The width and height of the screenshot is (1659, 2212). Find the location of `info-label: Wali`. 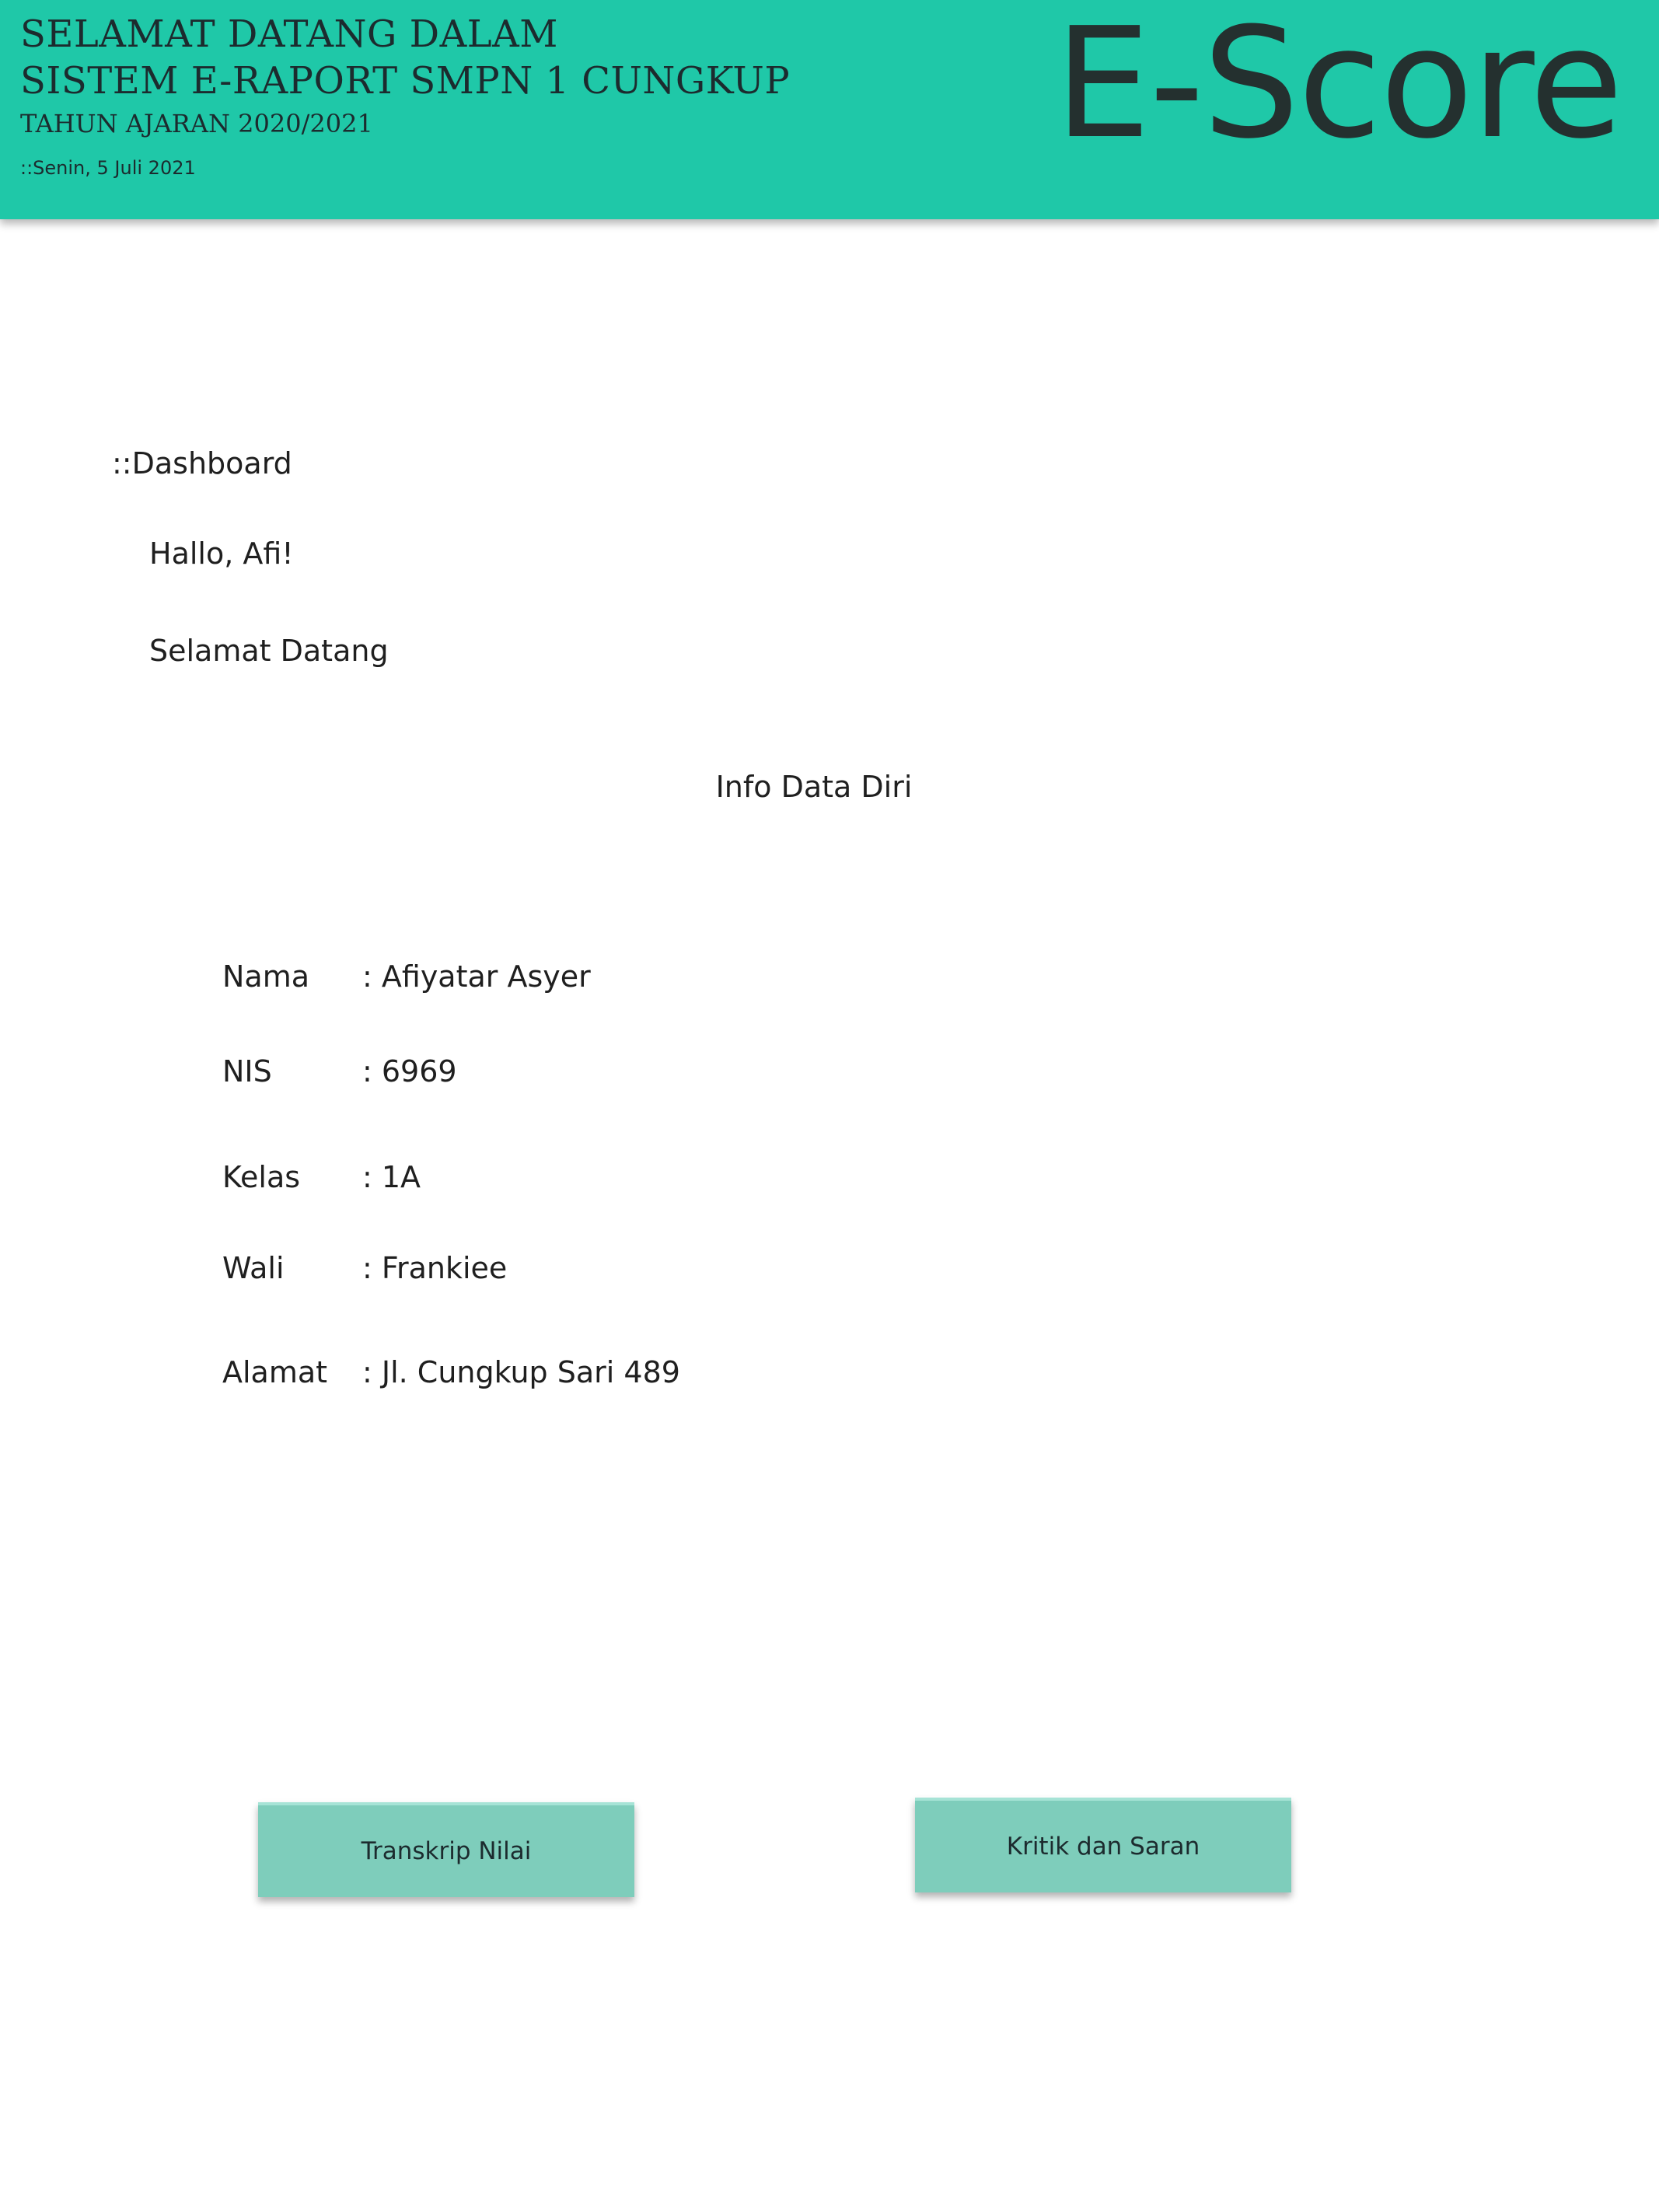

info-label: Wali is located at coordinates (253, 1268).